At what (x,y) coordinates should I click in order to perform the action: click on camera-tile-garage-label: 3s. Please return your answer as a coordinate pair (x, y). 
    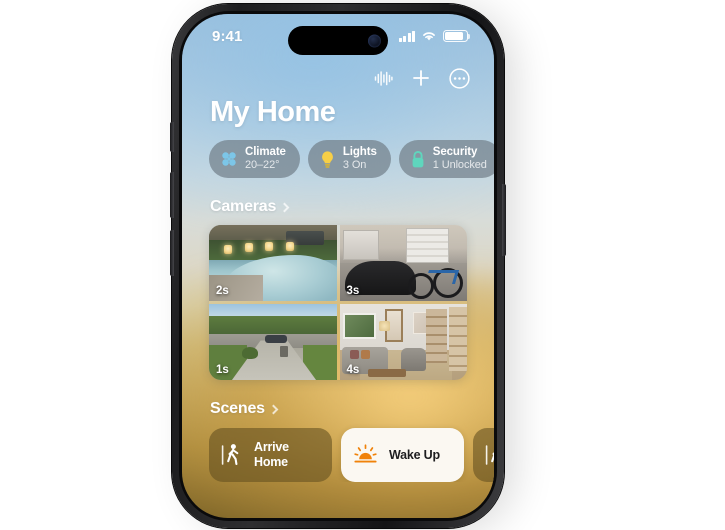
    Looking at the image, I should click on (353, 291).